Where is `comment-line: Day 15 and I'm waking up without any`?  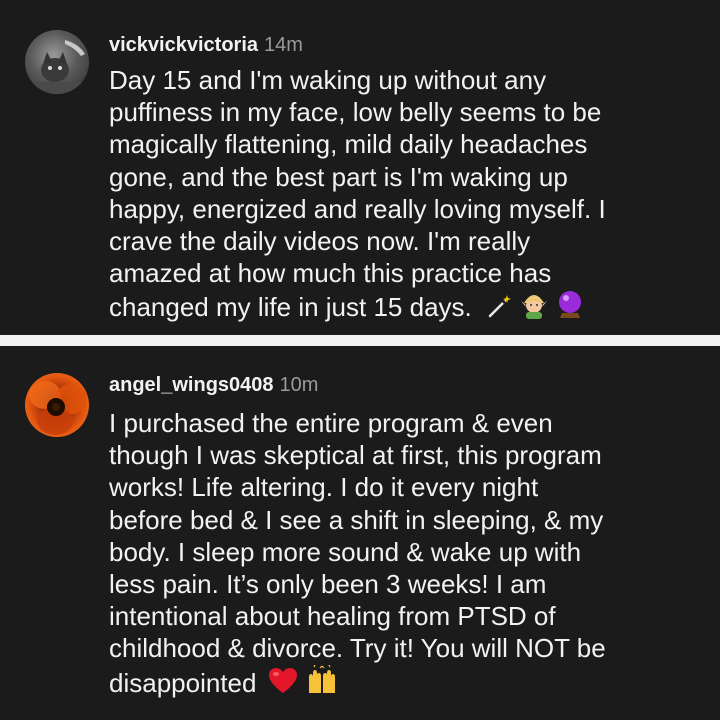
comment-line: Day 15 and I'm waking up without any is located at coordinates (328, 80).